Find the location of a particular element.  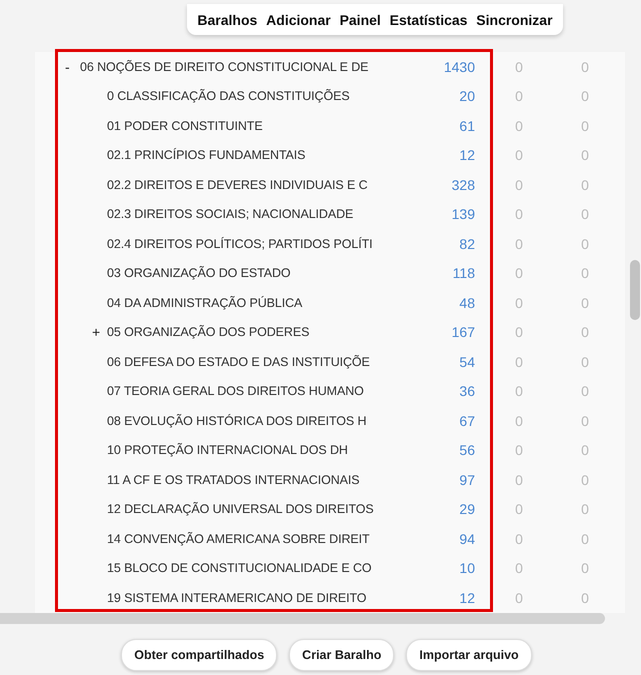

deck-name: 02.3 DIREITOS SOCIAIS; NACIONALIDADE is located at coordinates (230, 214).